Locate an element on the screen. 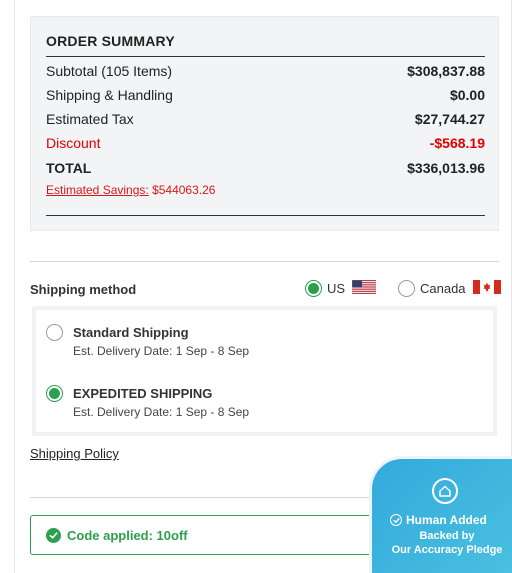  estimated-savings: Estimated Savings: $544063.26 is located at coordinates (130, 190).